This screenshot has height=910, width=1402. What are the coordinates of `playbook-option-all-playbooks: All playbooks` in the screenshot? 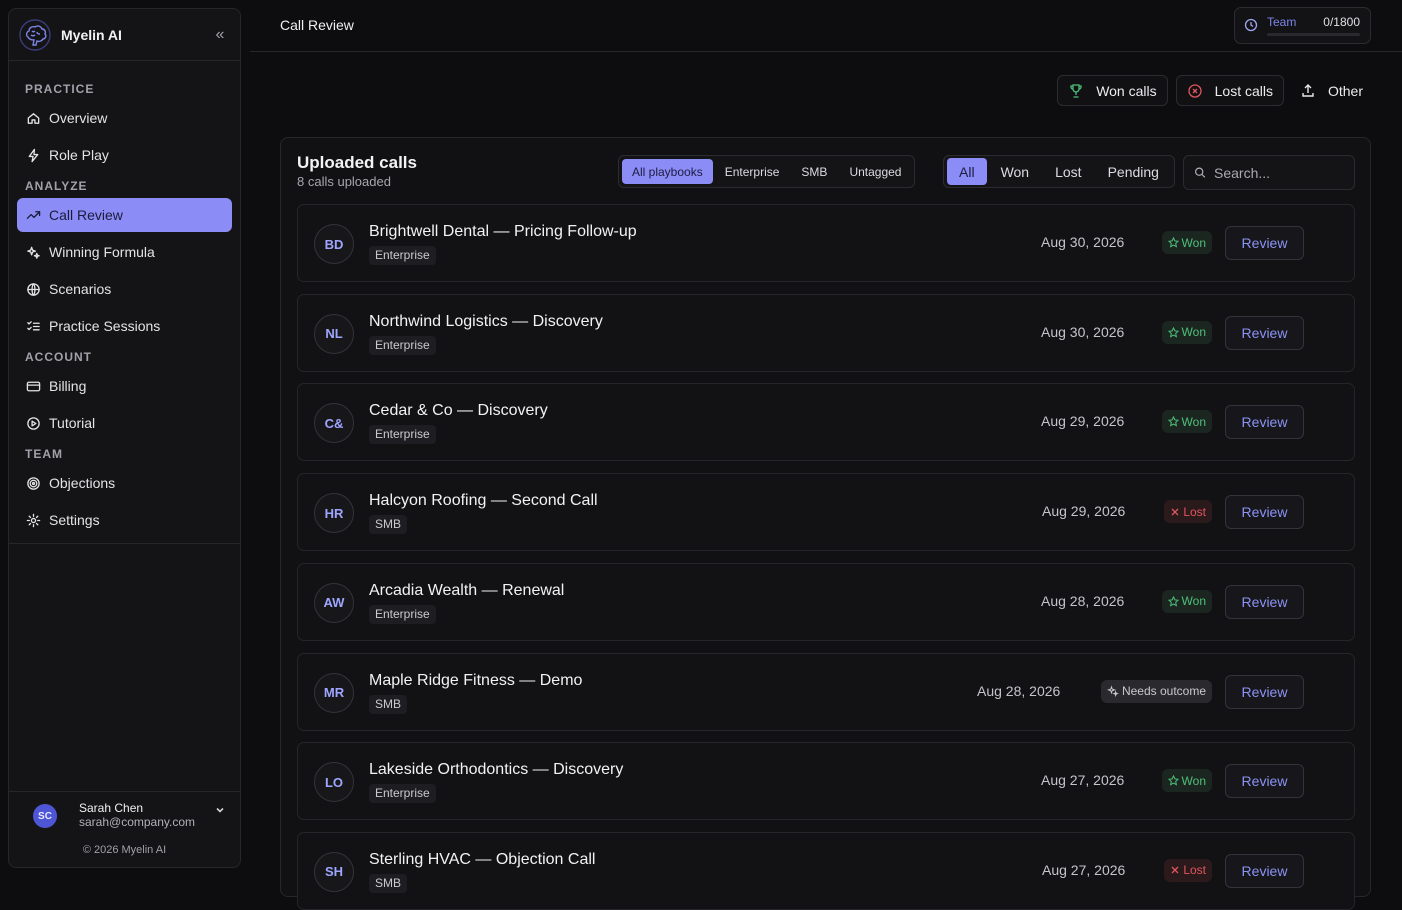 It's located at (667, 171).